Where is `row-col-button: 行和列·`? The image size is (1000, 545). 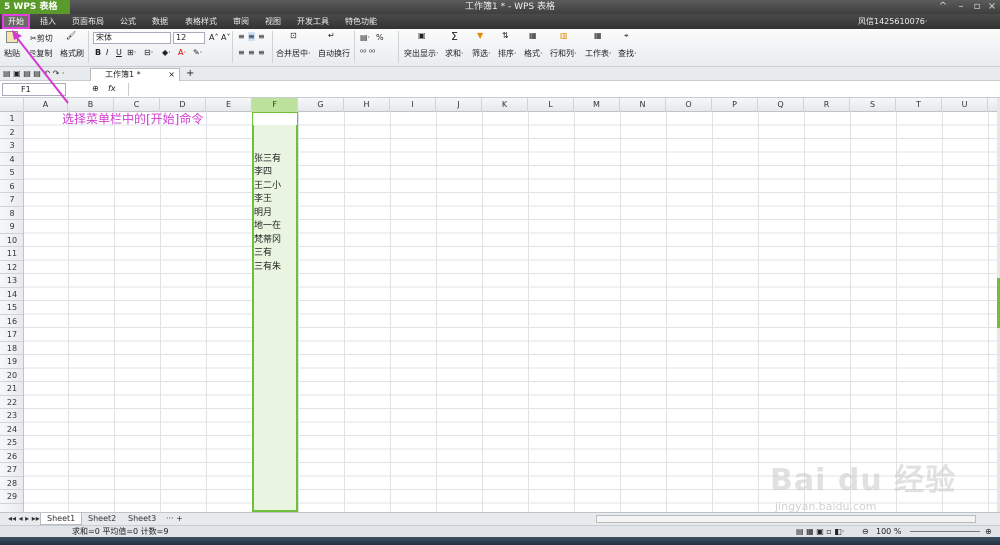 row-col-button: 行和列· is located at coordinates (563, 53).